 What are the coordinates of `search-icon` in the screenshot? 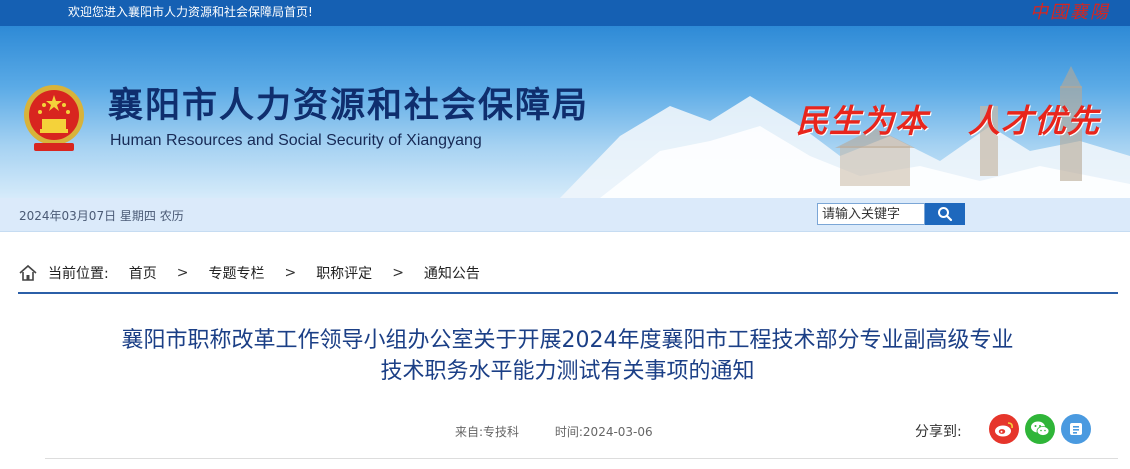 It's located at (945, 214).